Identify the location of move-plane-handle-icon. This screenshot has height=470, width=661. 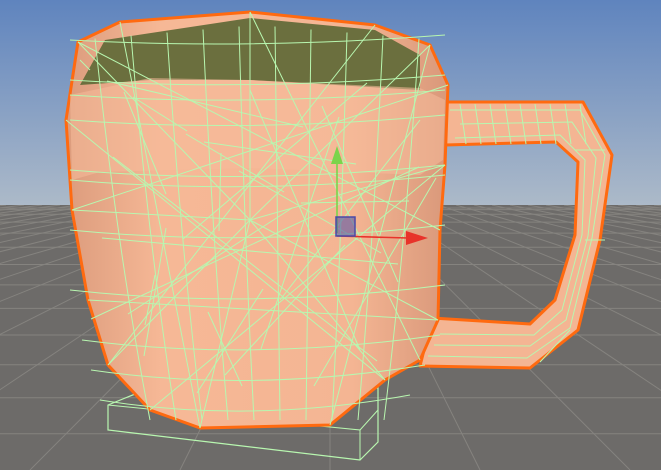
(345, 226).